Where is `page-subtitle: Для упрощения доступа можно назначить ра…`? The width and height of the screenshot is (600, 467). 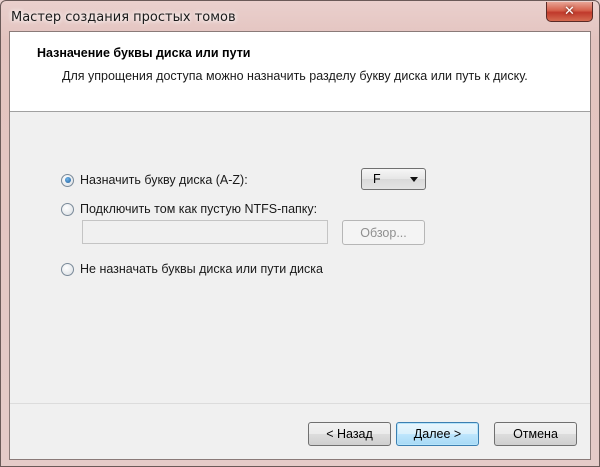 page-subtitle: Для упрощения доступа можно назначить ра… is located at coordinates (295, 76).